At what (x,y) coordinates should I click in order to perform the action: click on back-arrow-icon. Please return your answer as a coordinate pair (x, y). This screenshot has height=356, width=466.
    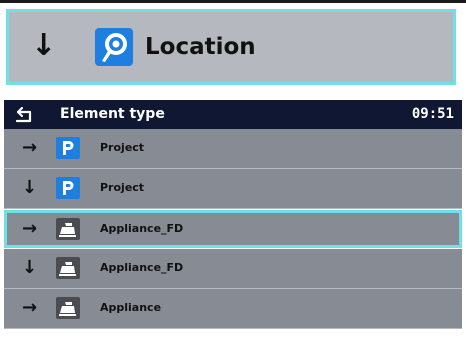
    Looking at the image, I should click on (25, 114).